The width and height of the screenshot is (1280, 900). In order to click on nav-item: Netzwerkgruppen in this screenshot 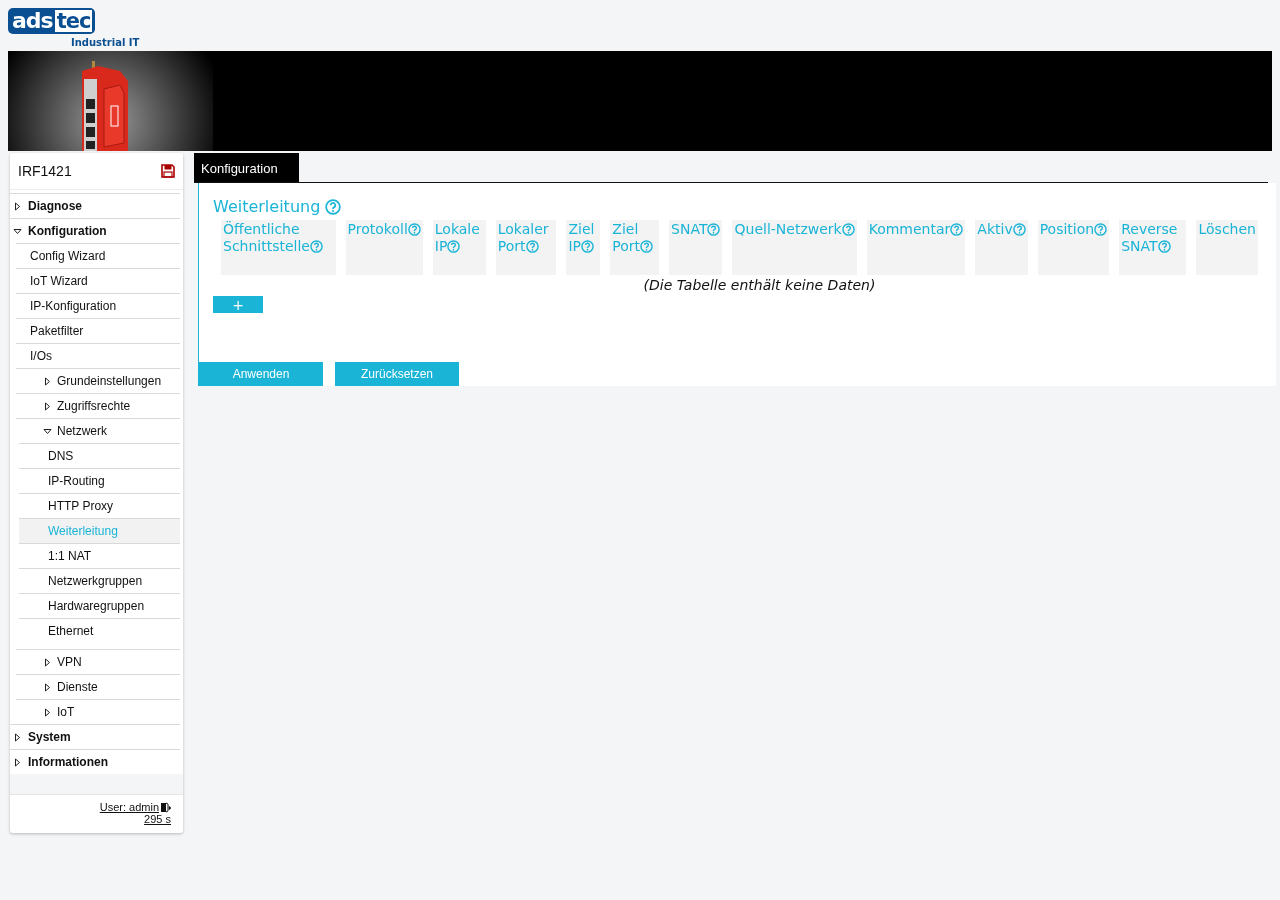, I will do `click(99, 580)`.